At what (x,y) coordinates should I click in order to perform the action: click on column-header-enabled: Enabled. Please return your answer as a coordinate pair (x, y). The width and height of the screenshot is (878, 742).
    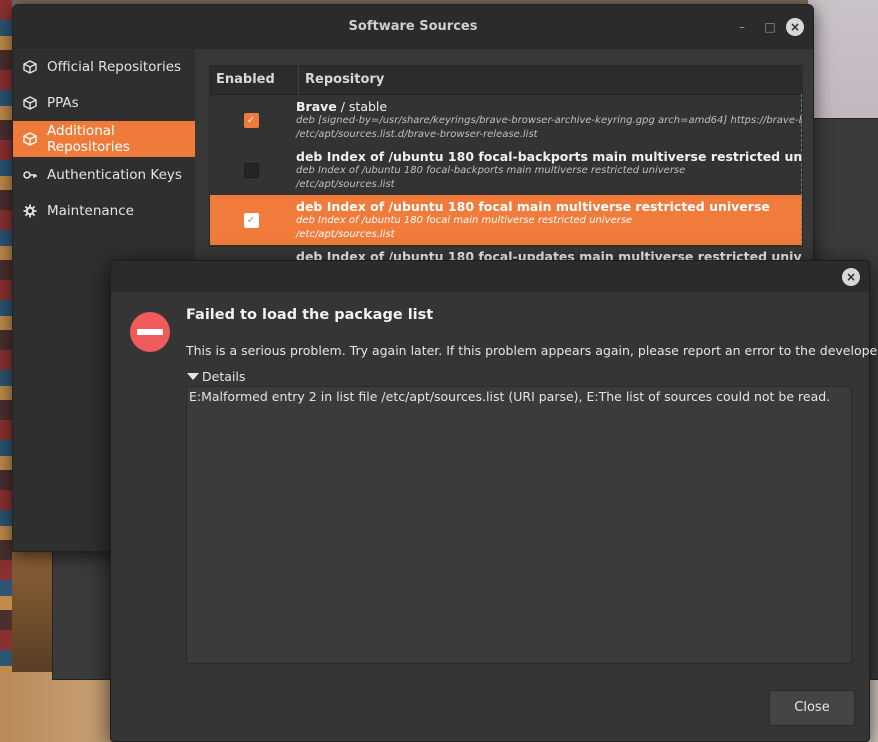
    Looking at the image, I should click on (254, 80).